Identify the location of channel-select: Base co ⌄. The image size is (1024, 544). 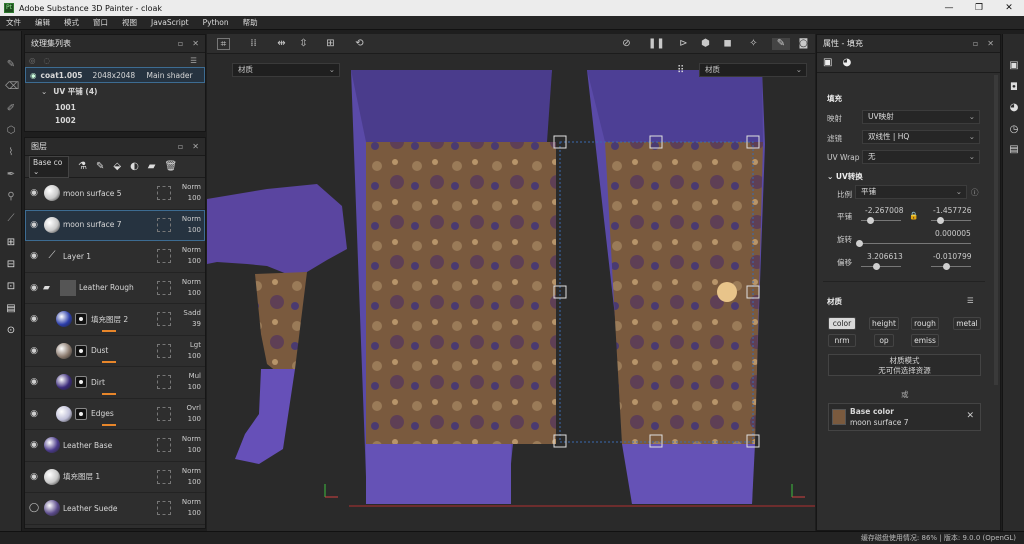
(49, 166).